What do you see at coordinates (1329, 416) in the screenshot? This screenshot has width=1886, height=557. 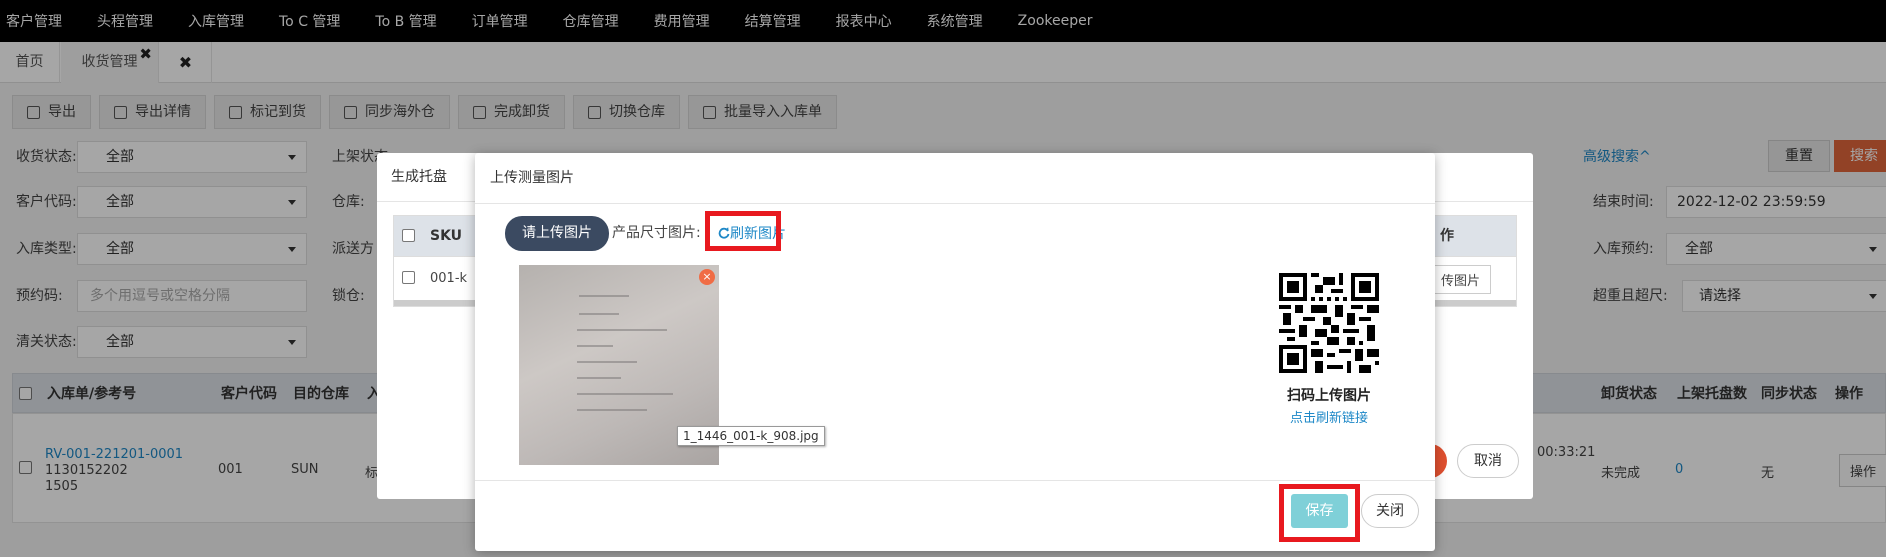 I see `refresh-link-button: 点击刷新链接` at bounding box center [1329, 416].